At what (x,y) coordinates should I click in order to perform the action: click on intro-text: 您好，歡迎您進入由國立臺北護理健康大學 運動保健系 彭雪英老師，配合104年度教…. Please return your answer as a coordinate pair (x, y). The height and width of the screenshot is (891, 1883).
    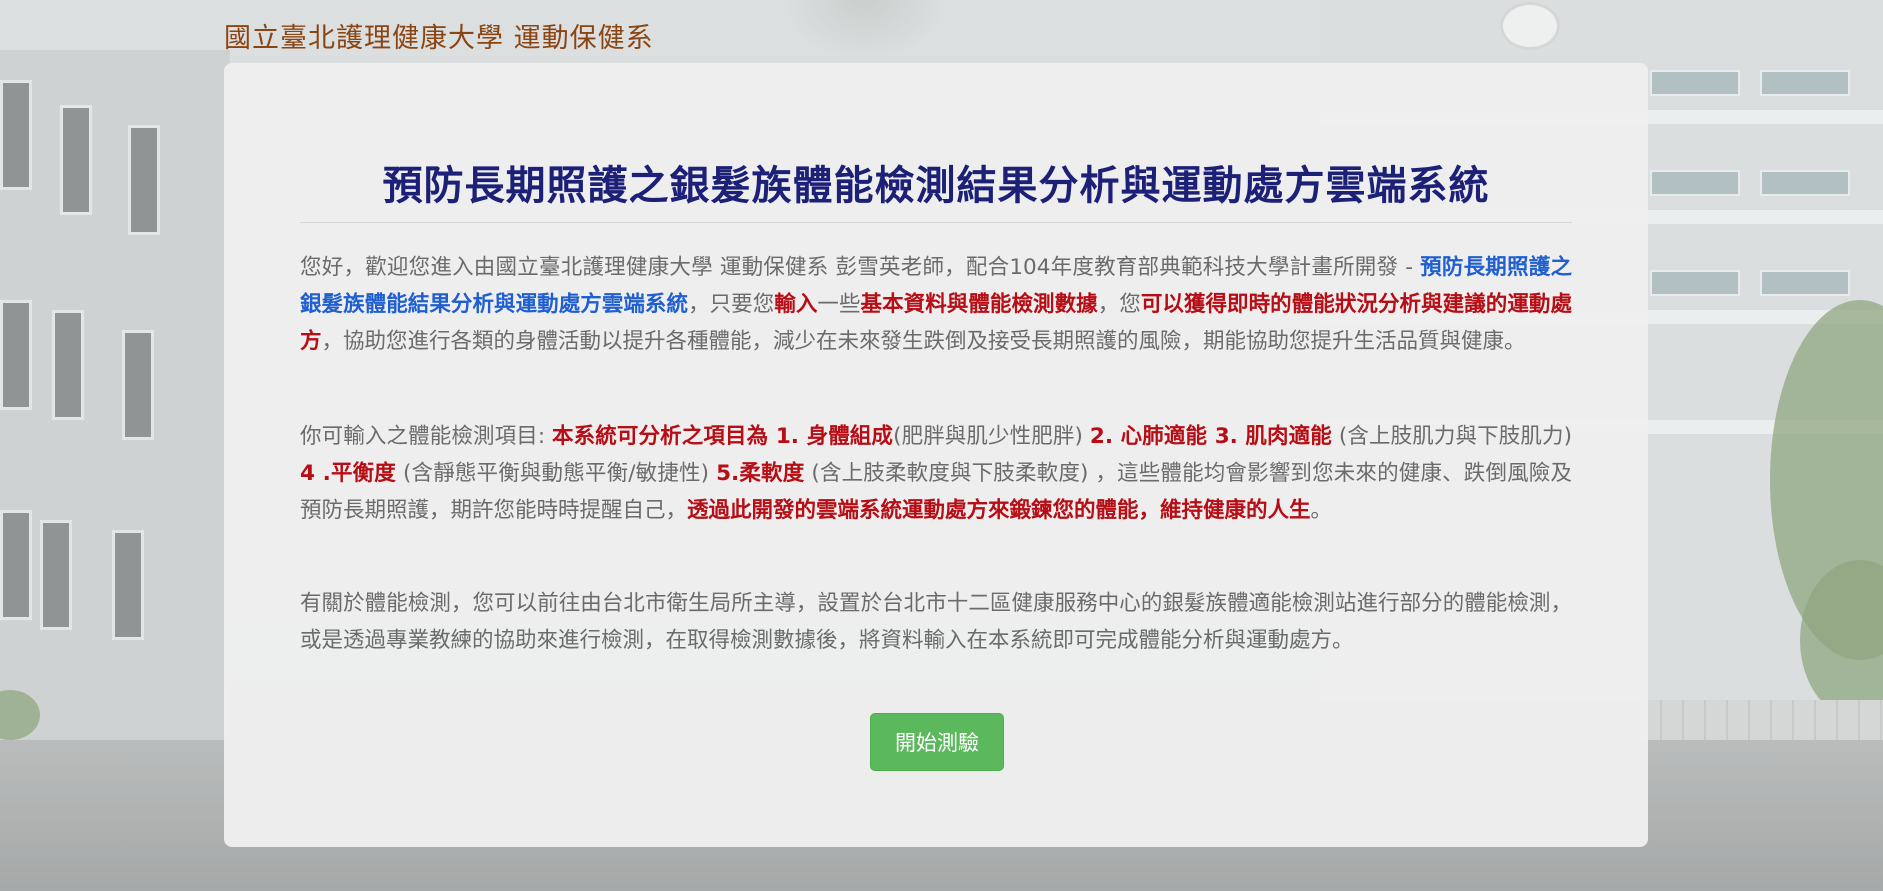
    Looking at the image, I should click on (860, 267).